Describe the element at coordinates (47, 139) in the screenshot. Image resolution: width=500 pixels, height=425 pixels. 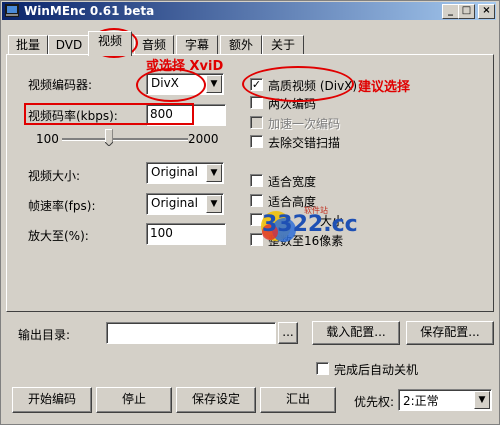
I see `slider-min-label: 100` at that location.